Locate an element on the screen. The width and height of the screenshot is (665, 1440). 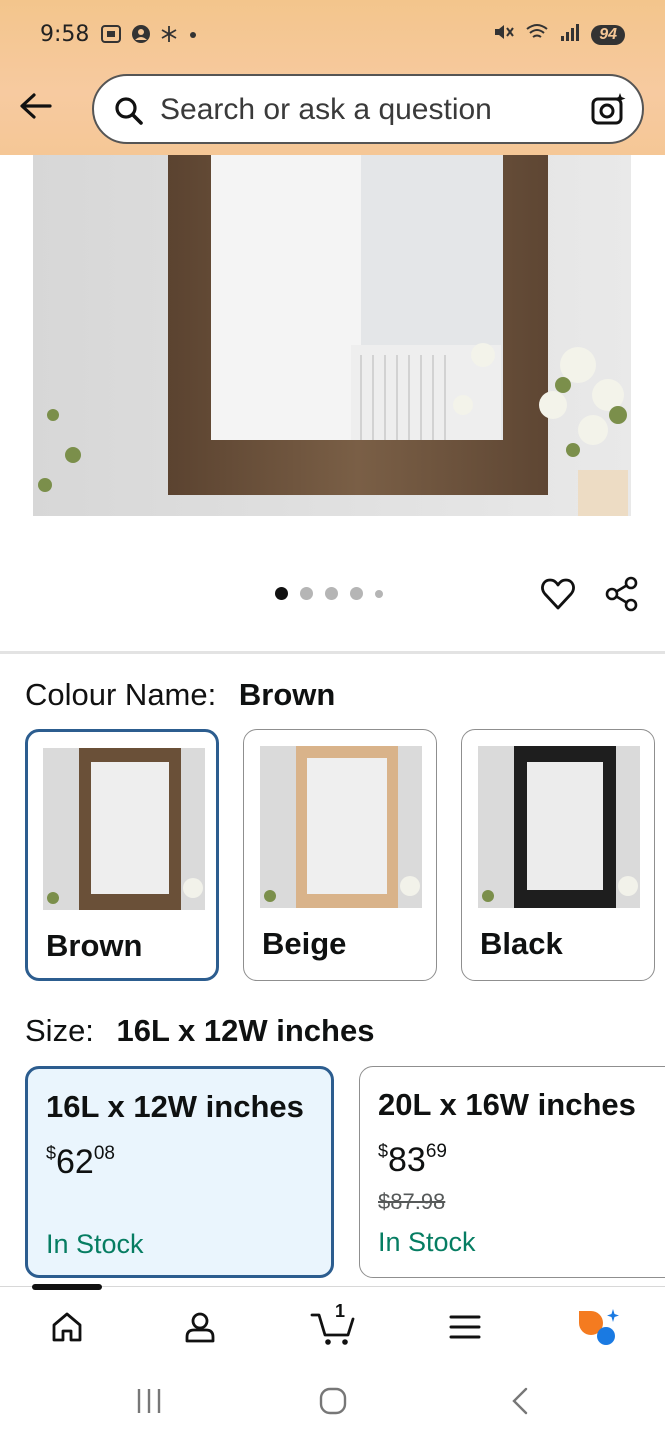
nav-rufus is located at coordinates (599, 1327).